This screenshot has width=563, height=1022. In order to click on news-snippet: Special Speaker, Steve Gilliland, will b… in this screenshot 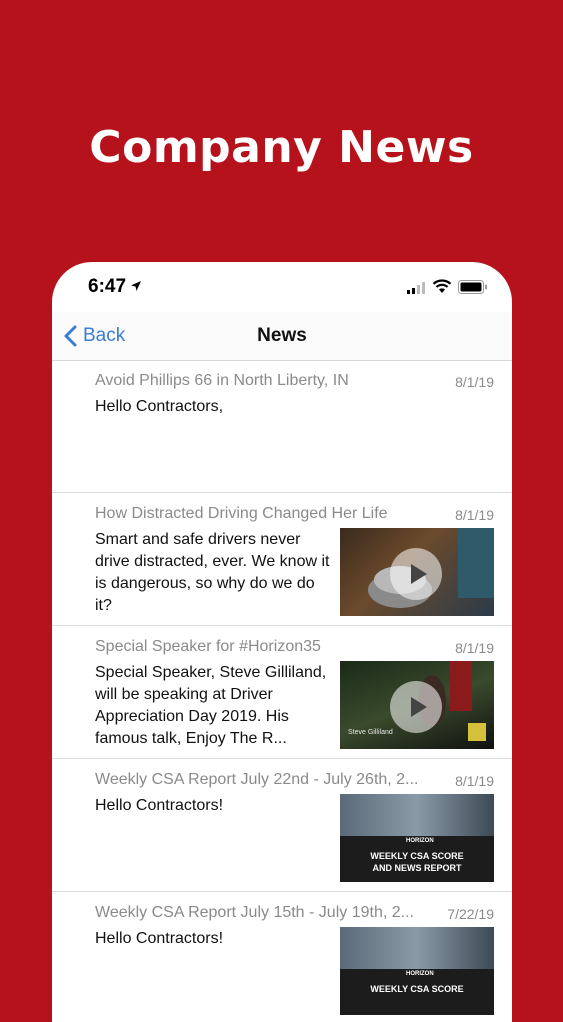, I will do `click(211, 705)`.